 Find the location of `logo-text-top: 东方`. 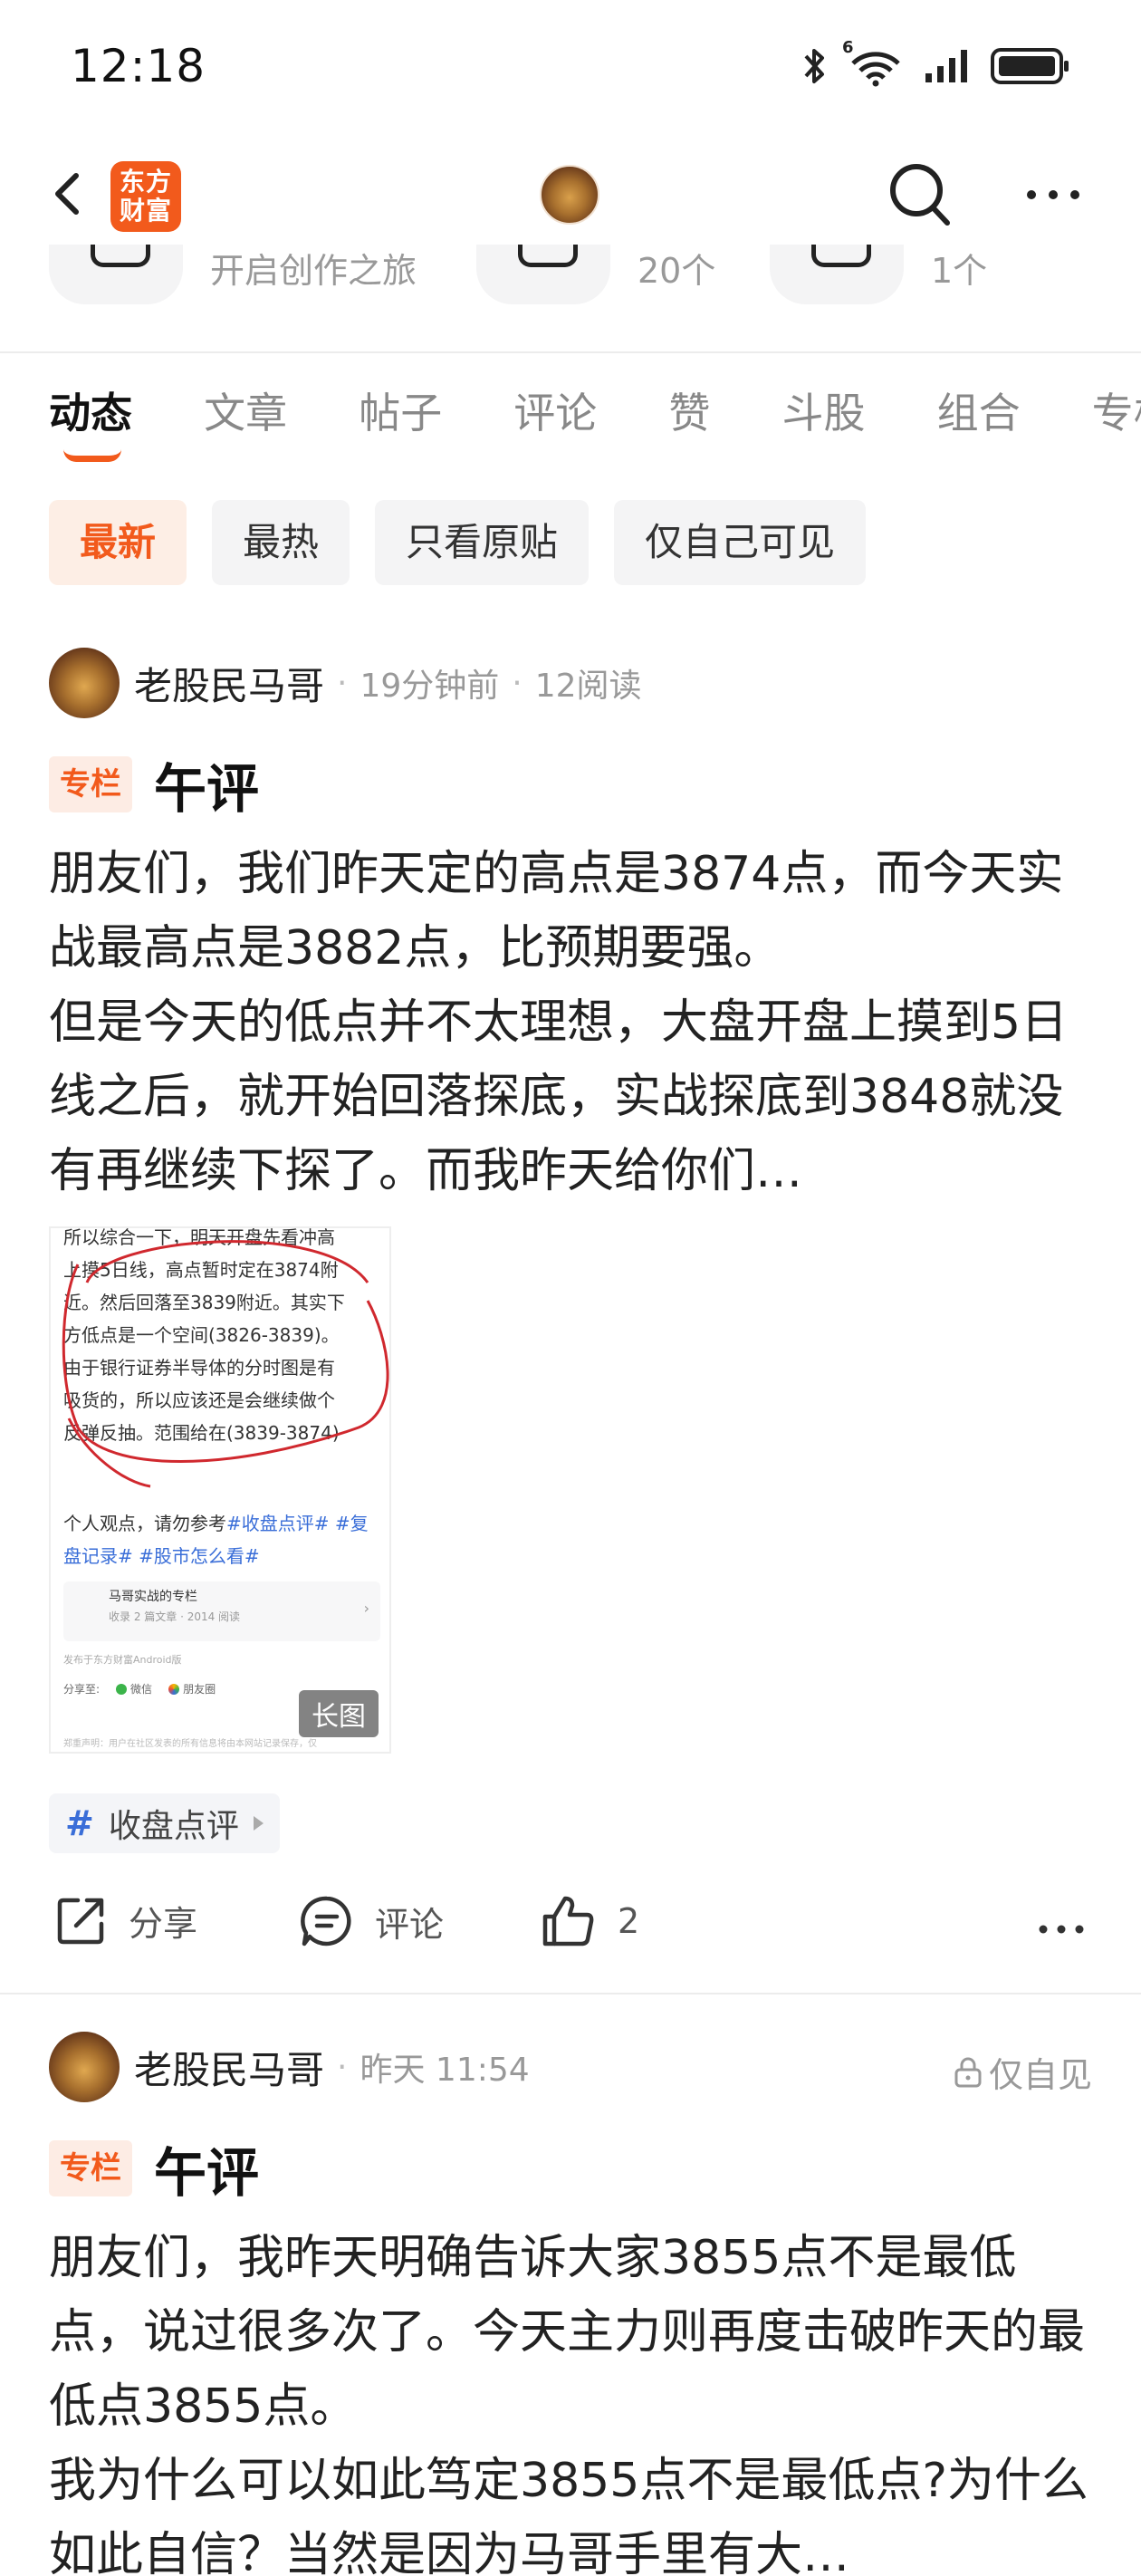

logo-text-top: 东方 is located at coordinates (146, 182).